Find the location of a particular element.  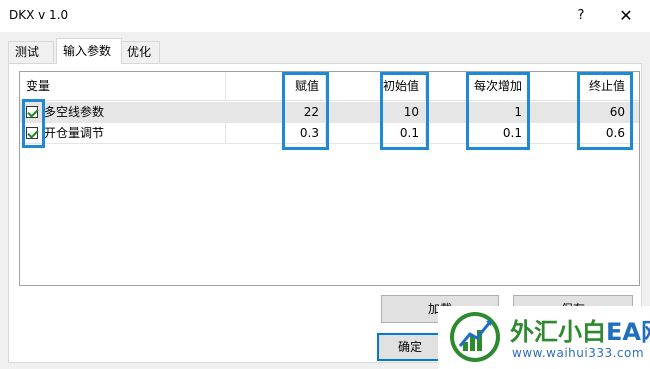

param-stop: 0.6 is located at coordinates (580, 133).